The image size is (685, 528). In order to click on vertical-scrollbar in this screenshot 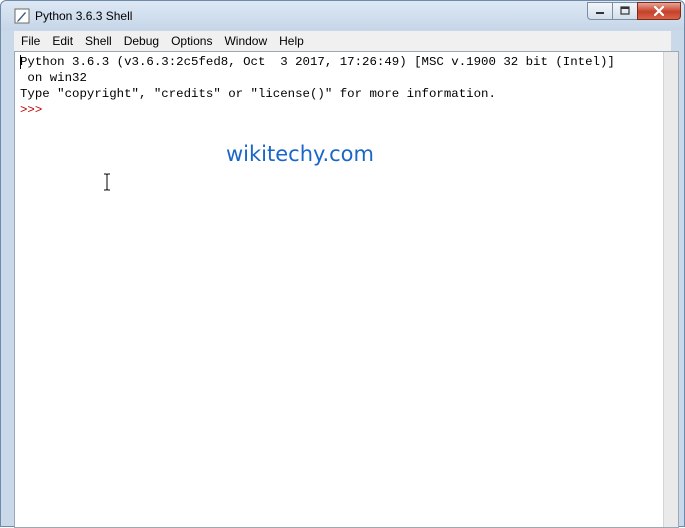, I will do `click(670, 289)`.